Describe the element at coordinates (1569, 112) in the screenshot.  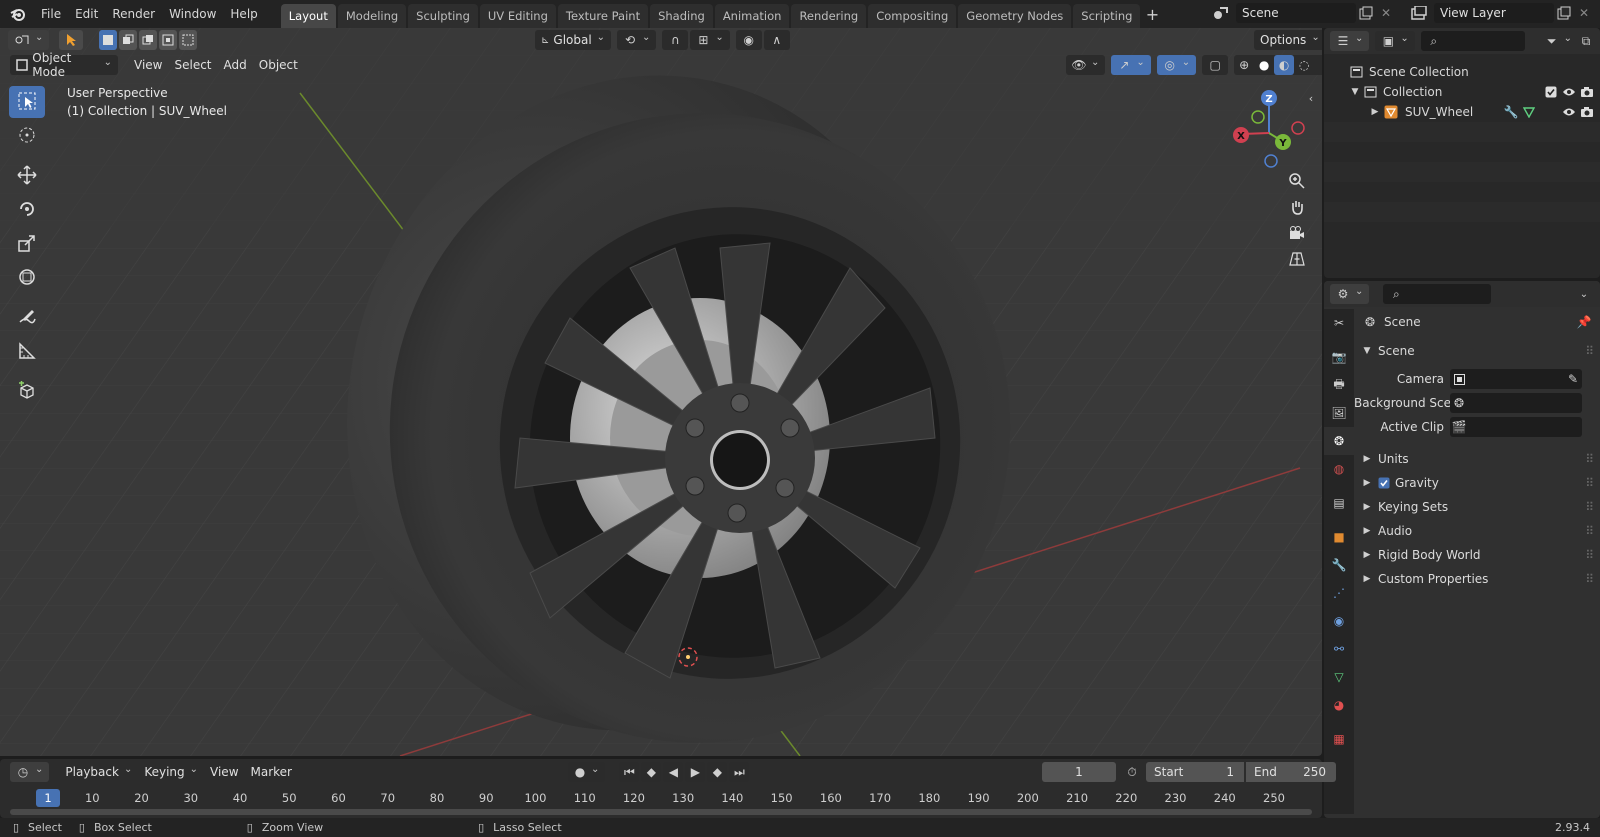
I see `object-eye-icon` at that location.